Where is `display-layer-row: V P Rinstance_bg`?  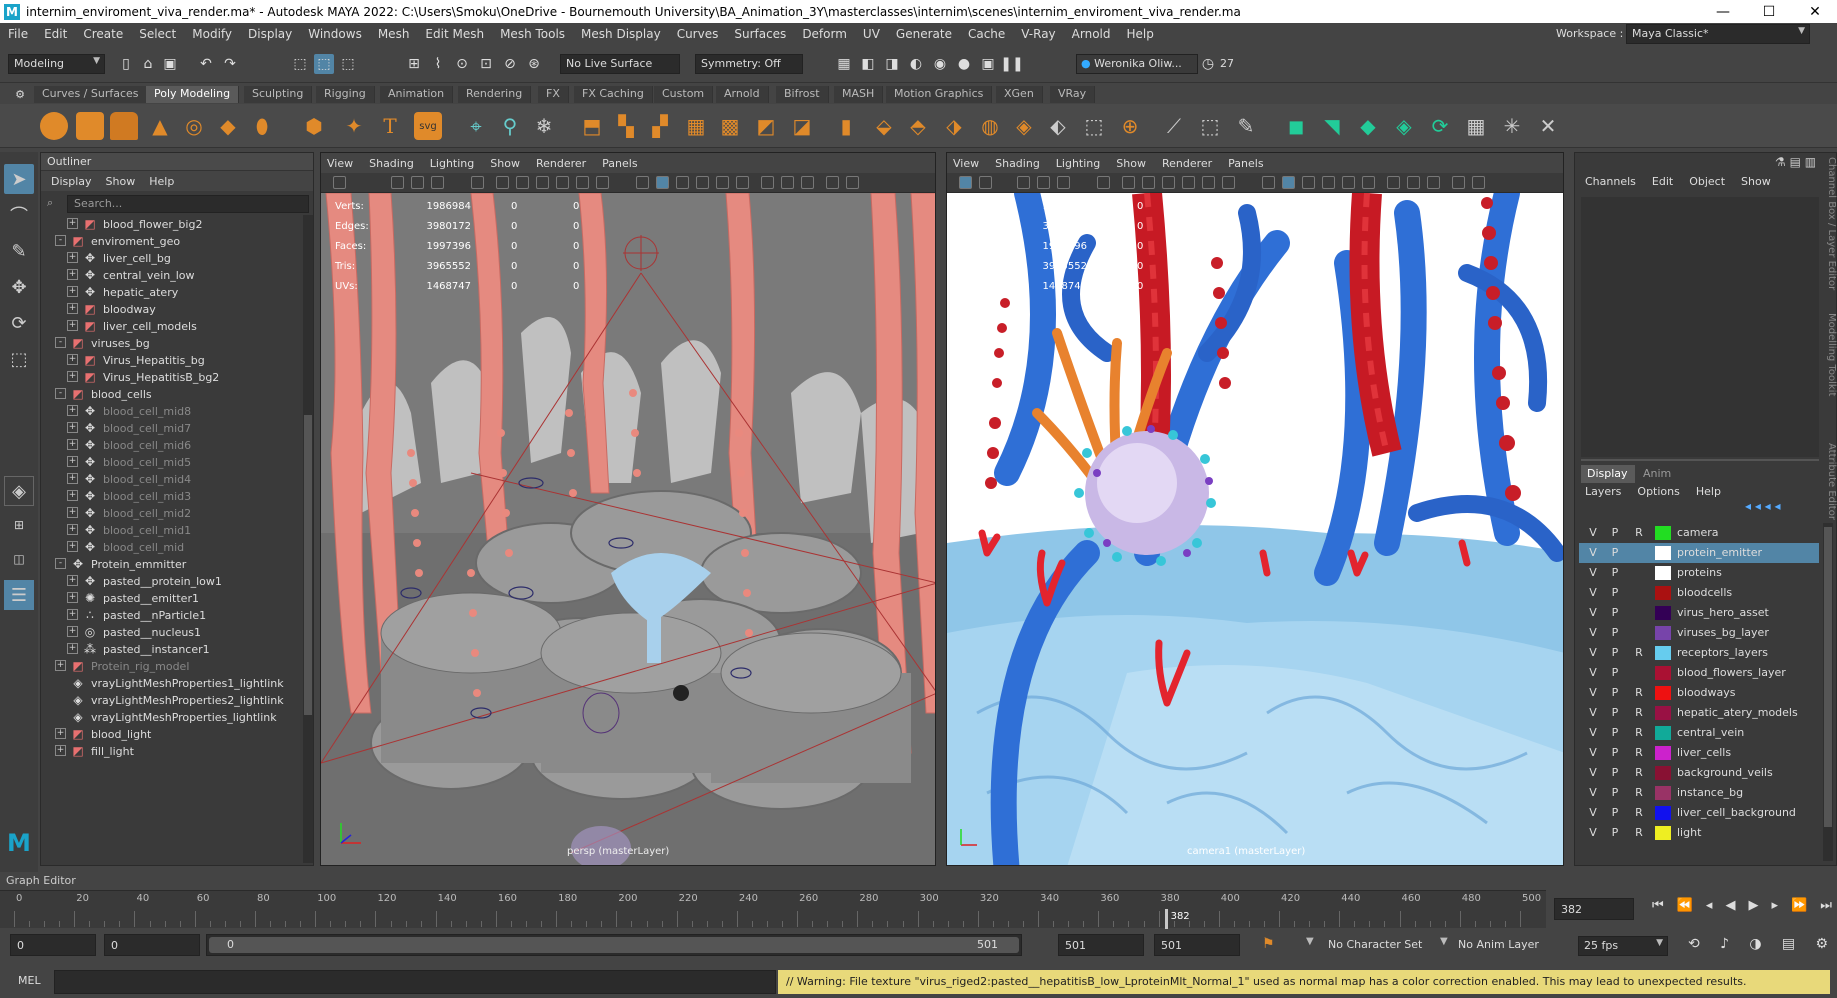 display-layer-row: V P Rinstance_bg is located at coordinates (1699, 793).